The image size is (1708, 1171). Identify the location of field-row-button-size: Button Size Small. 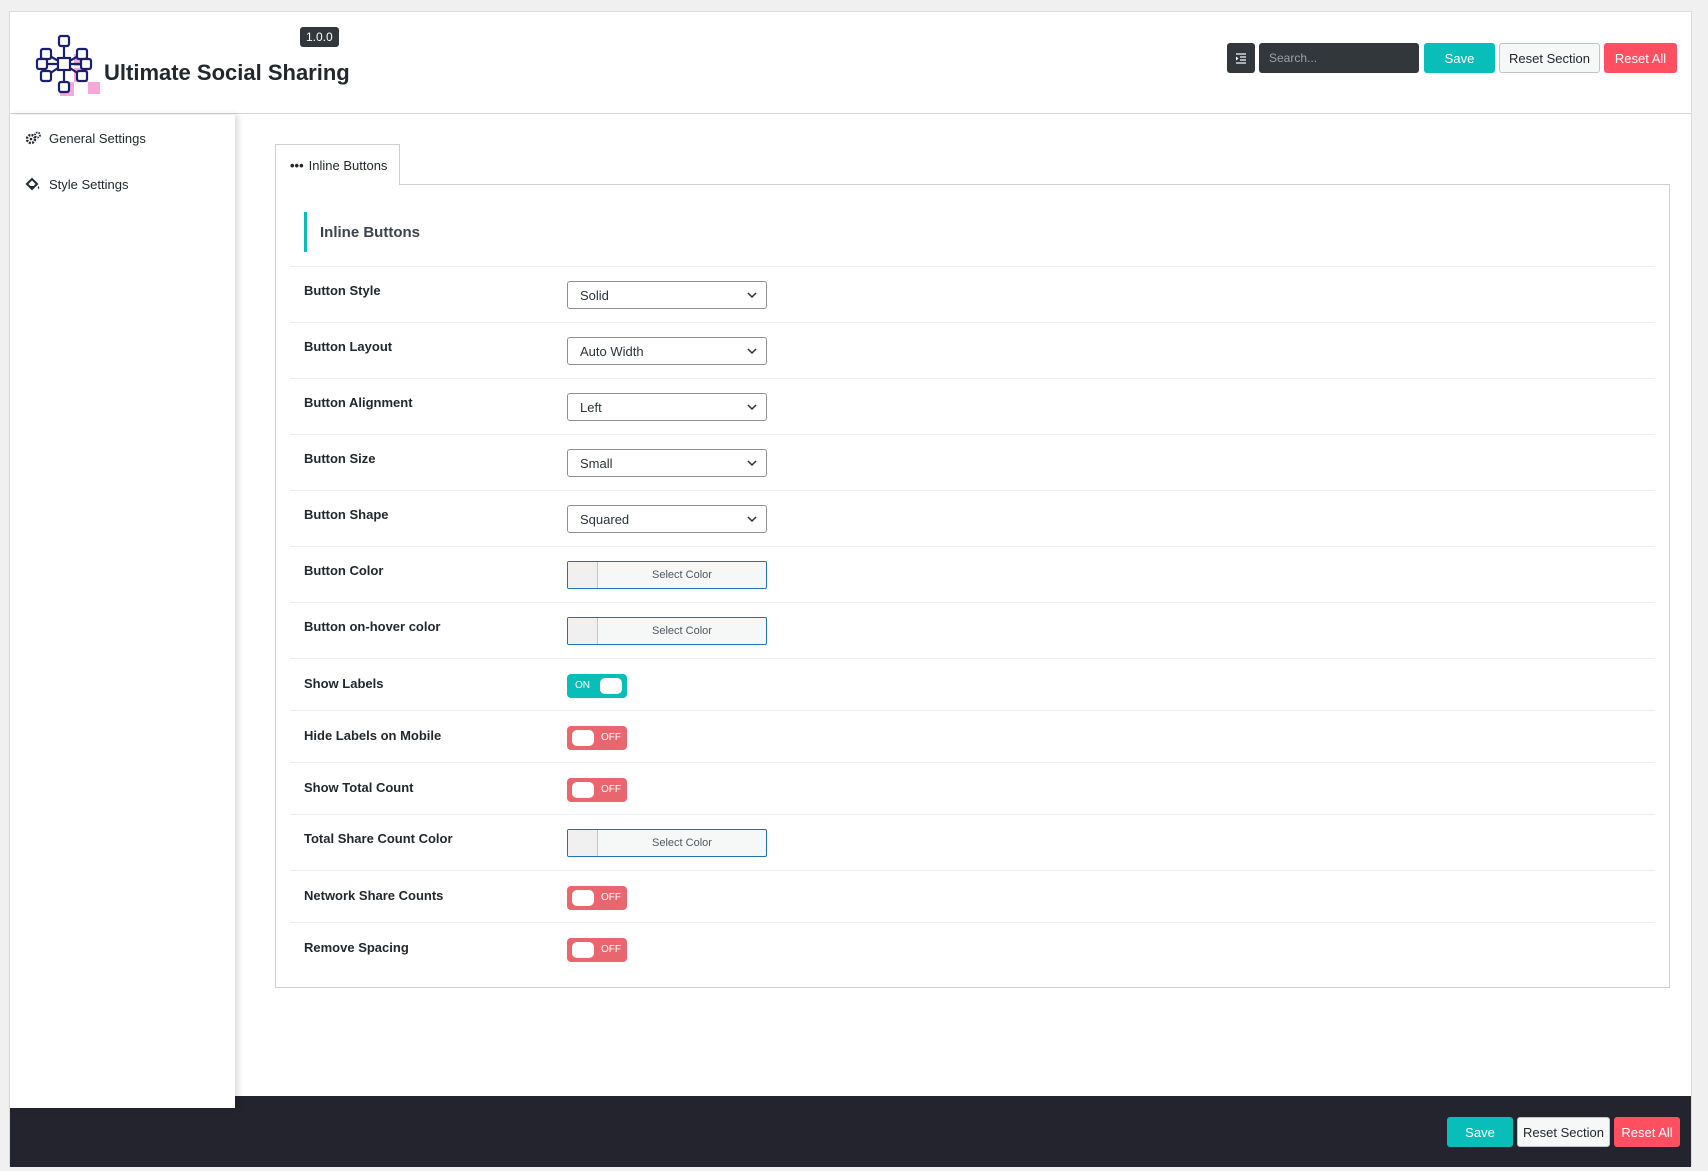
(972, 462).